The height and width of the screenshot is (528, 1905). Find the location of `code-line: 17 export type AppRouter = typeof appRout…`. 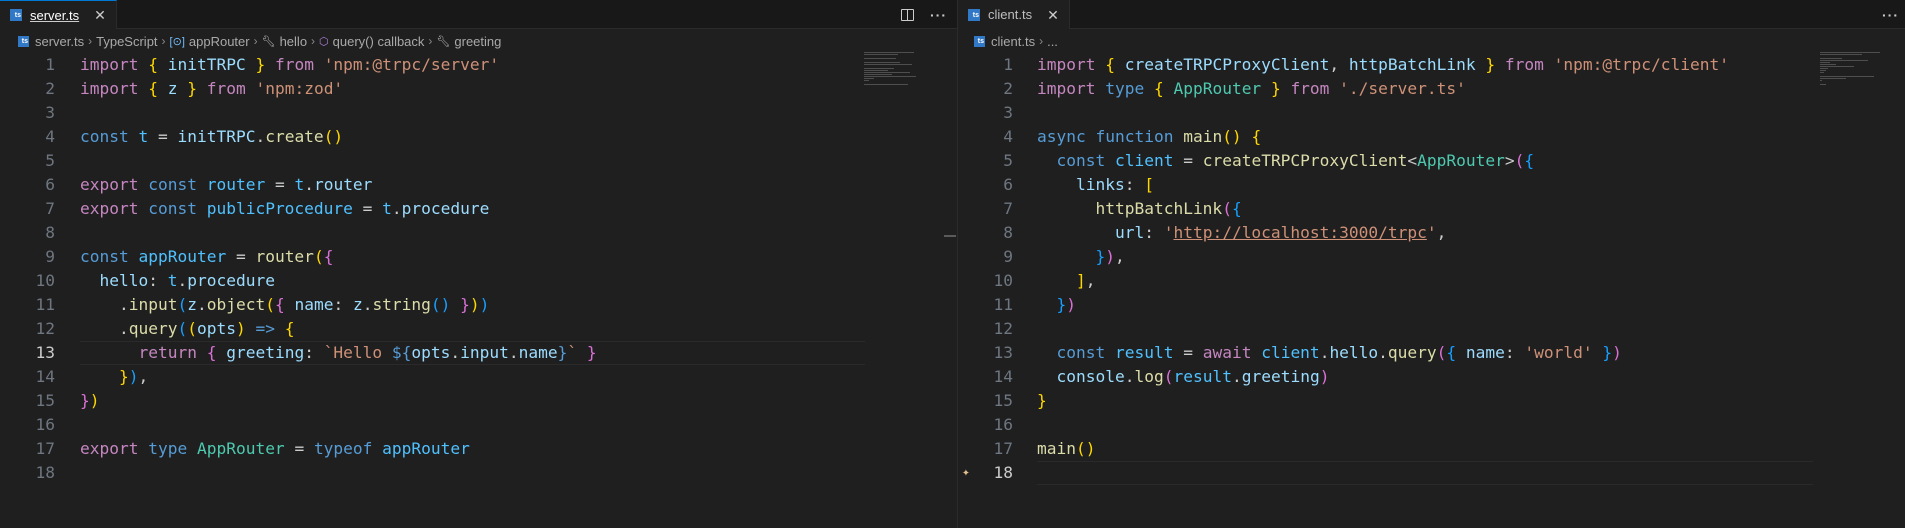

code-line: 17 export type AppRouter = typeof appRout… is located at coordinates (478, 449).